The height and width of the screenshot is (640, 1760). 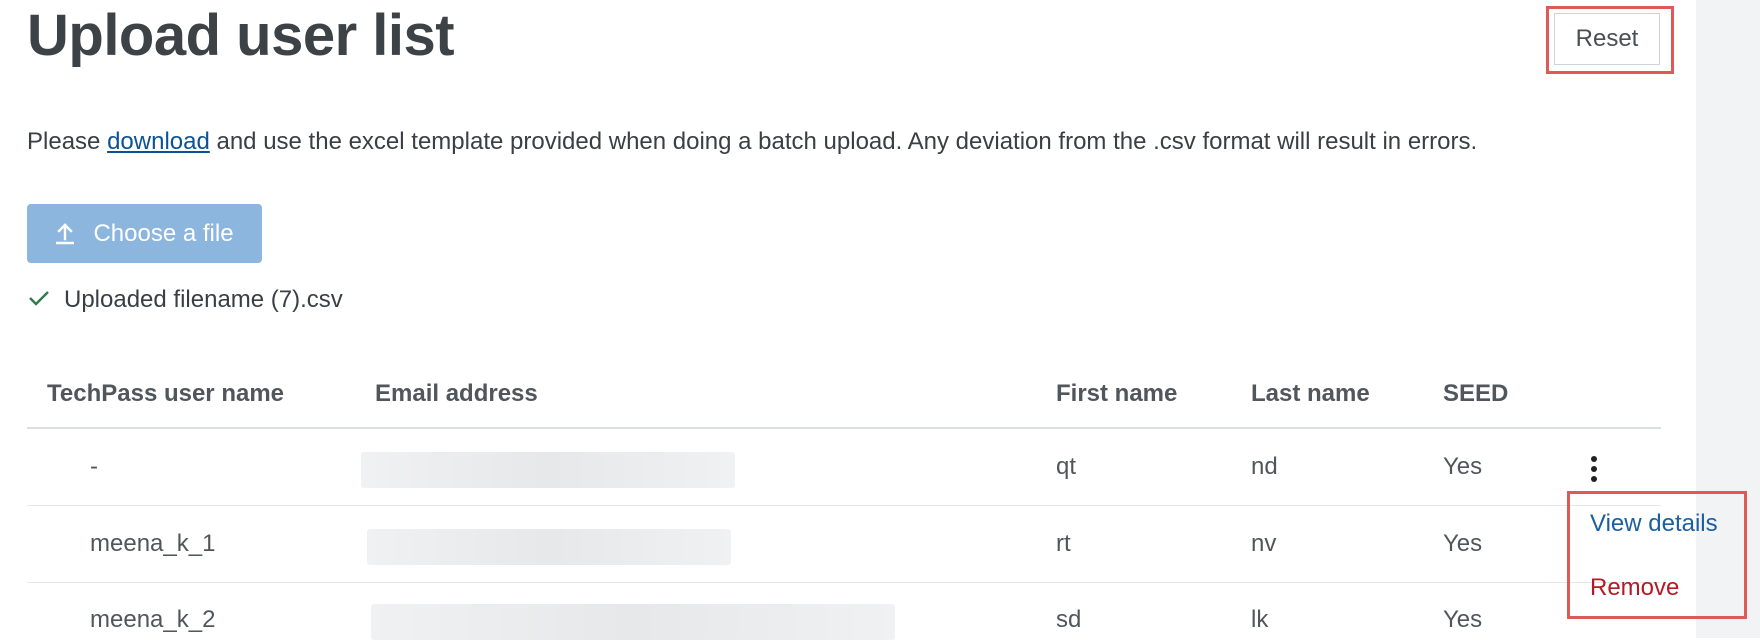 I want to click on instructions-before: Please, so click(x=67, y=141).